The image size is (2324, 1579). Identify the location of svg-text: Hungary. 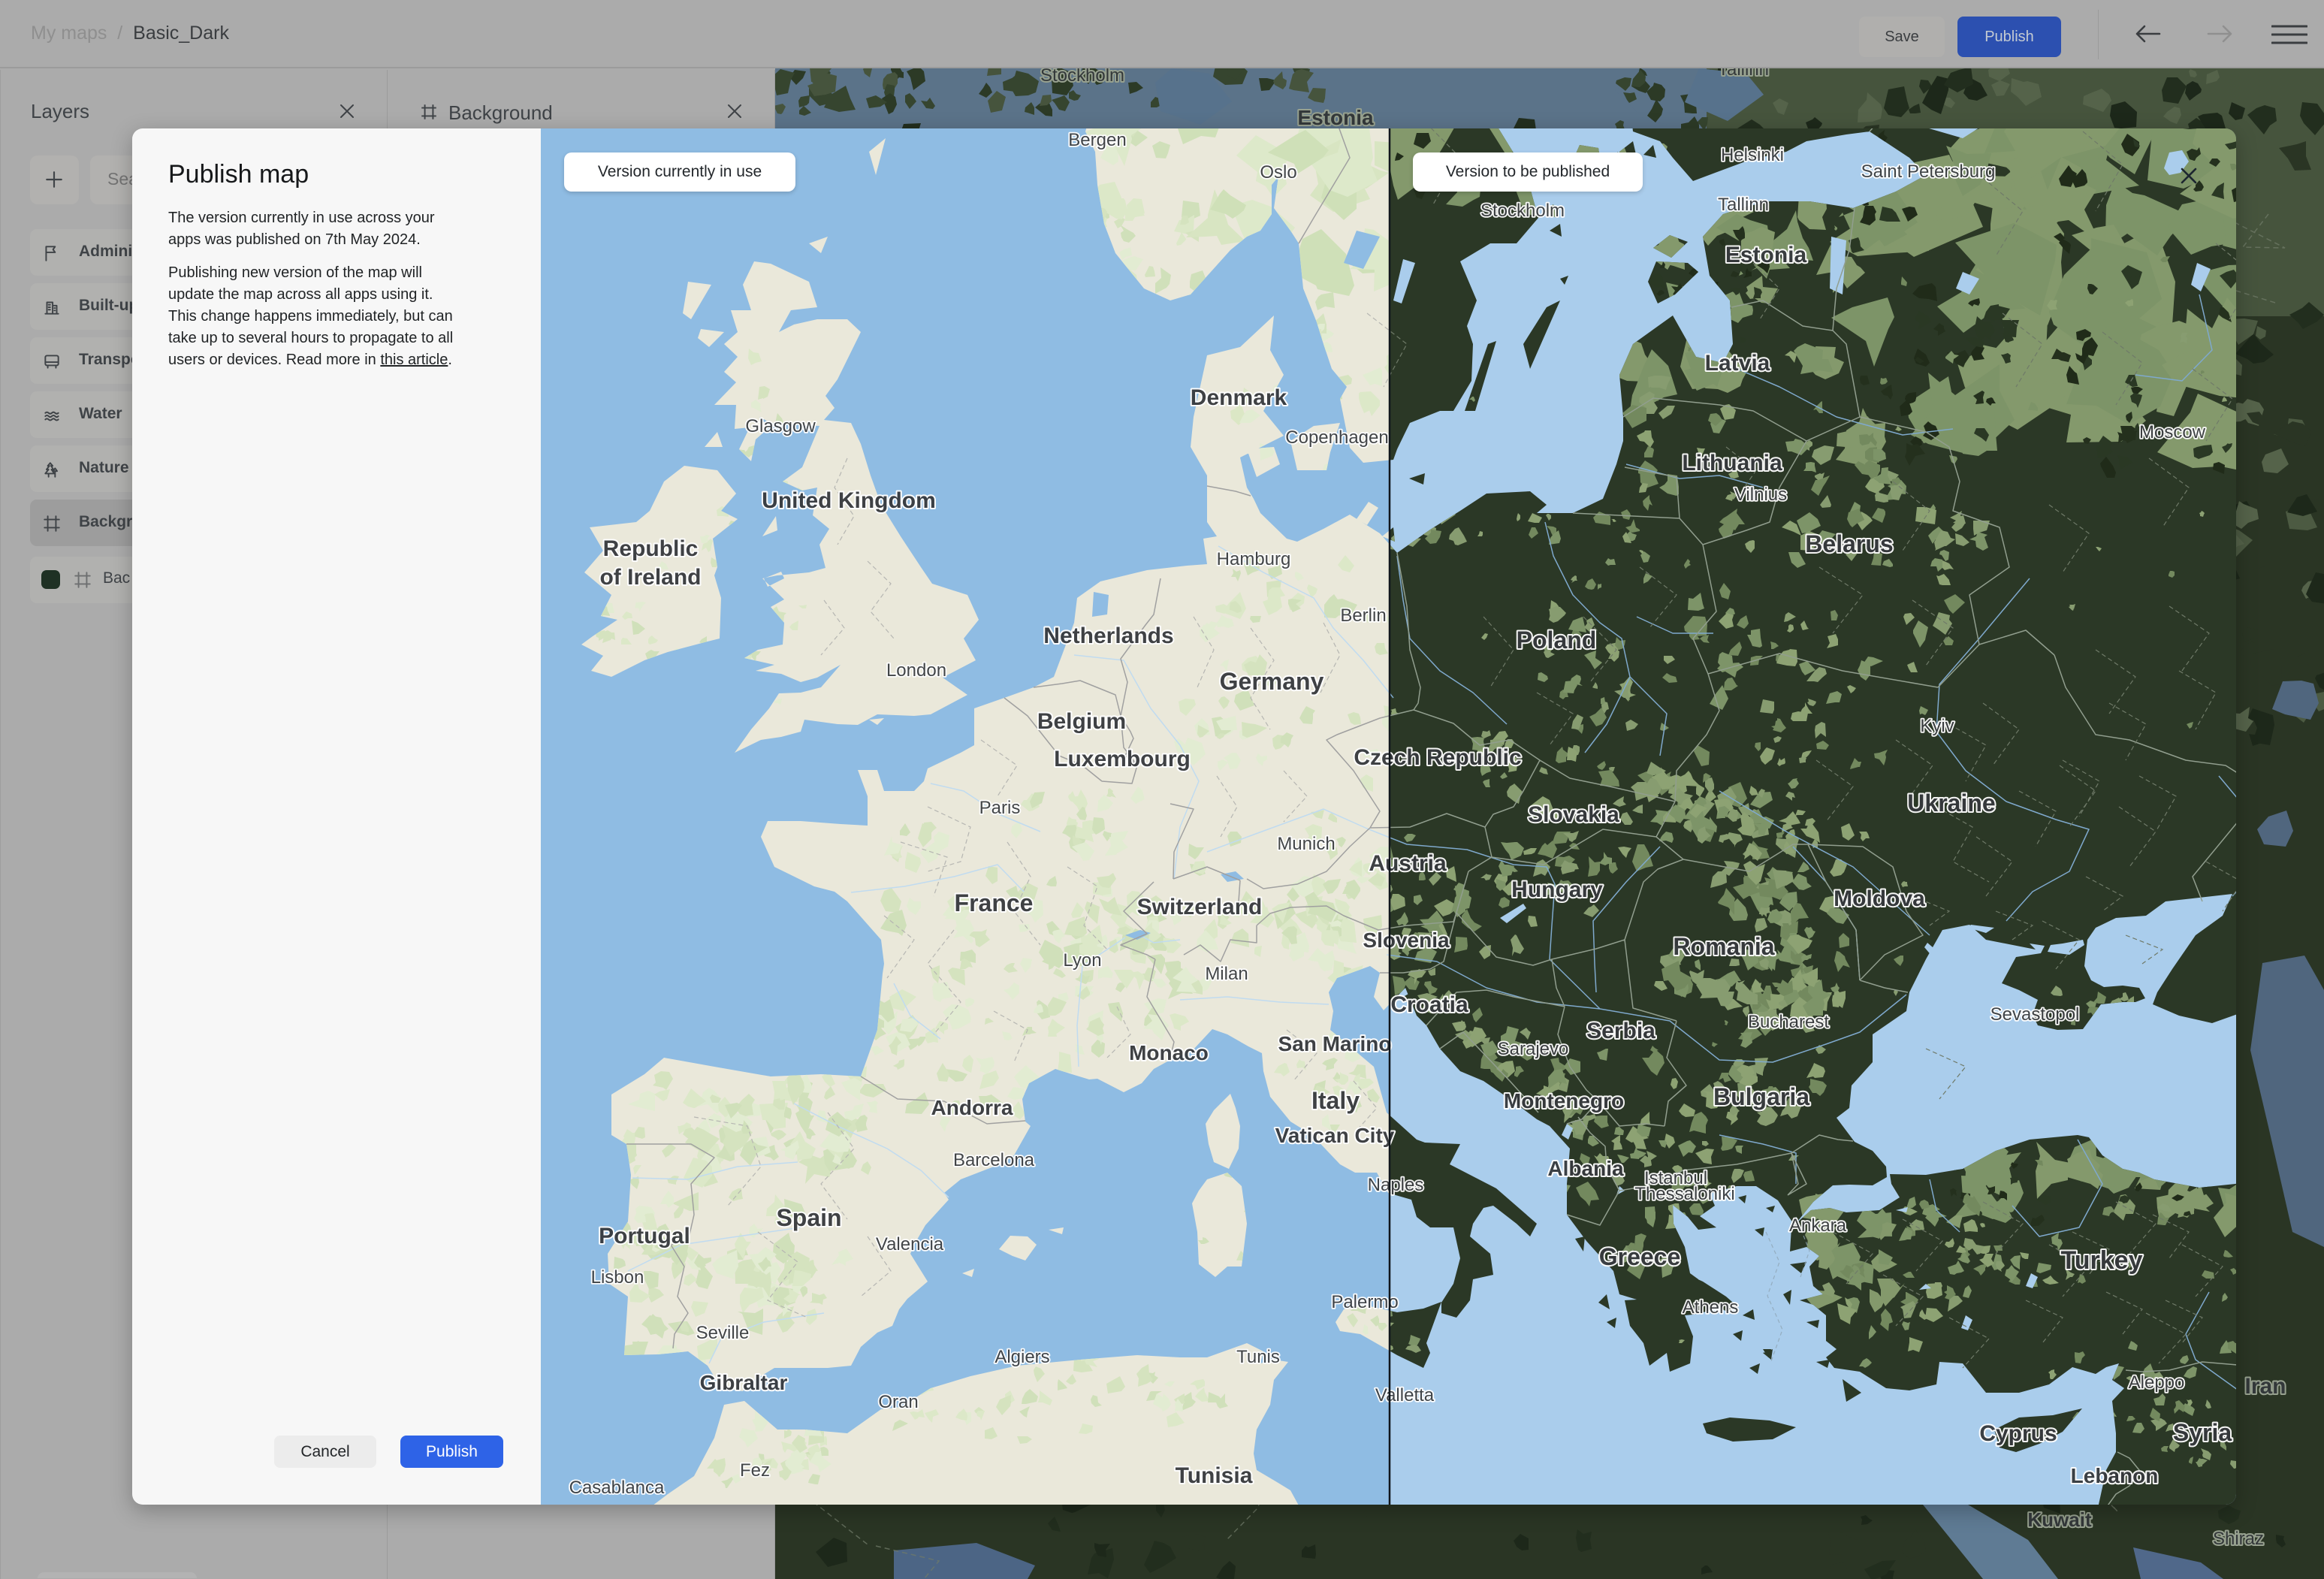
(1557, 890).